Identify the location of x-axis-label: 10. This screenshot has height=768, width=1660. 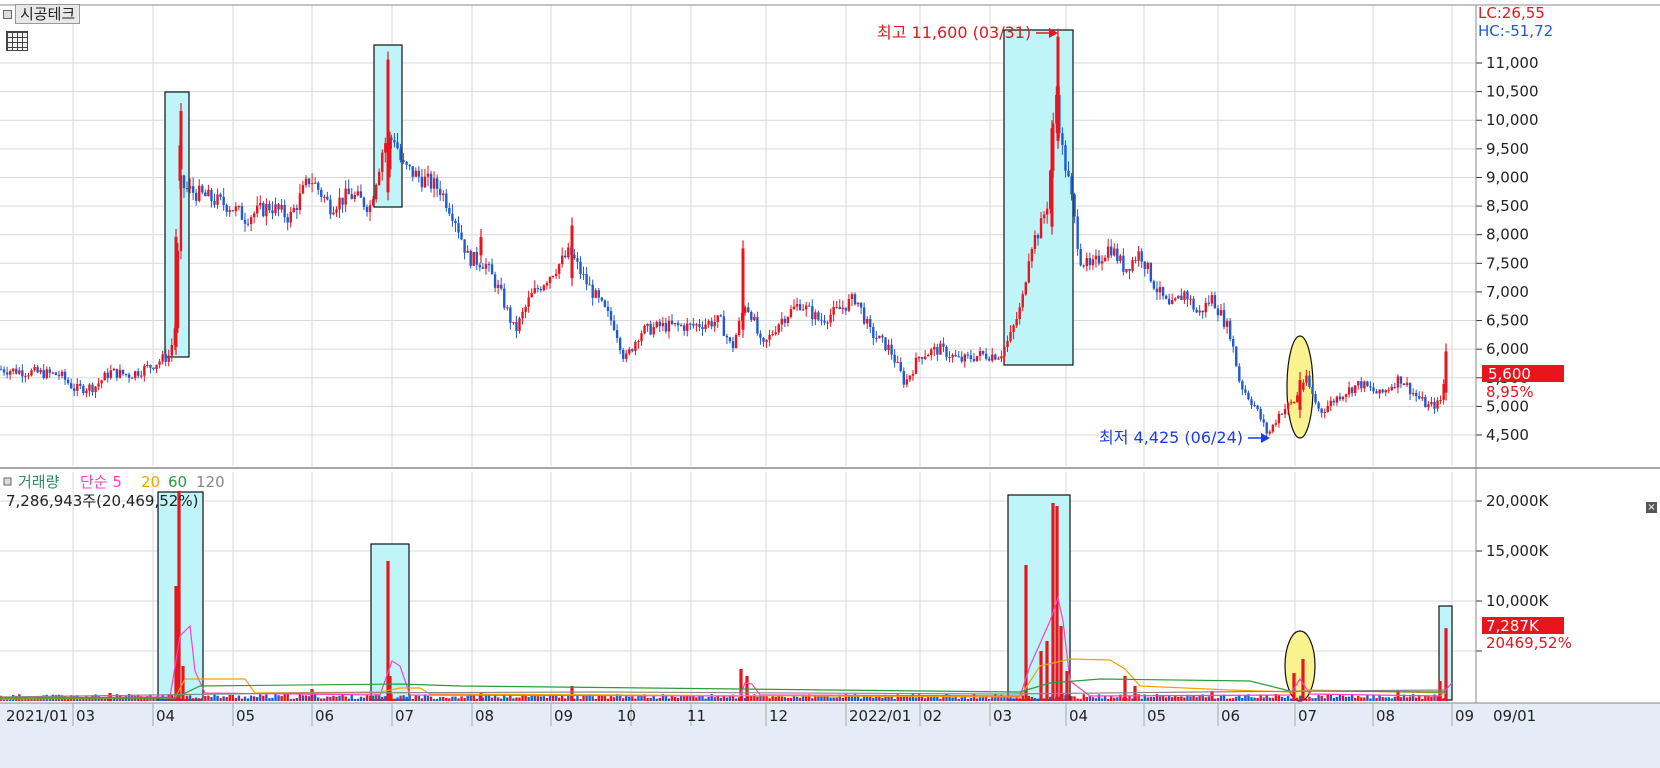
(626, 716).